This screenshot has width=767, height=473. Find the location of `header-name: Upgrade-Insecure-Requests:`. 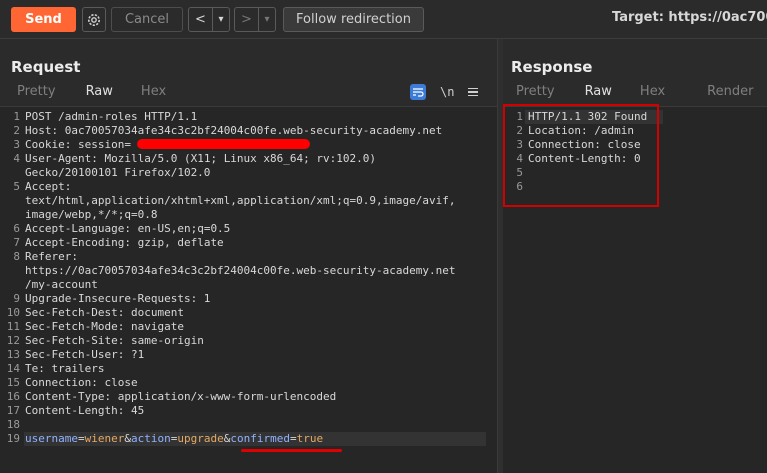

header-name: Upgrade-Insecure-Requests: is located at coordinates (111, 298).